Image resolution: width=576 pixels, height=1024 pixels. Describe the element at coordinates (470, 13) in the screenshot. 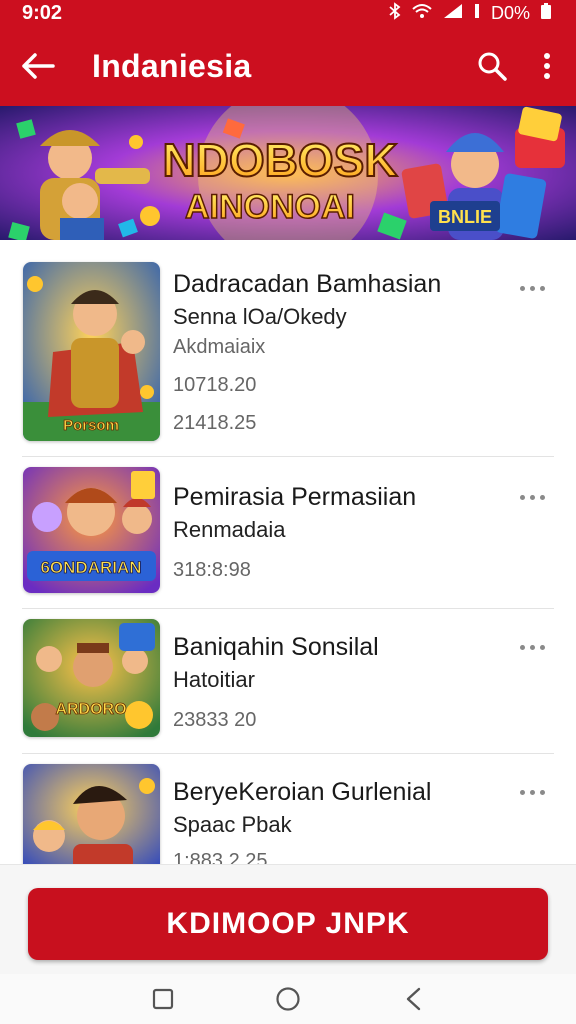

I see `status-icons: D0%` at that location.